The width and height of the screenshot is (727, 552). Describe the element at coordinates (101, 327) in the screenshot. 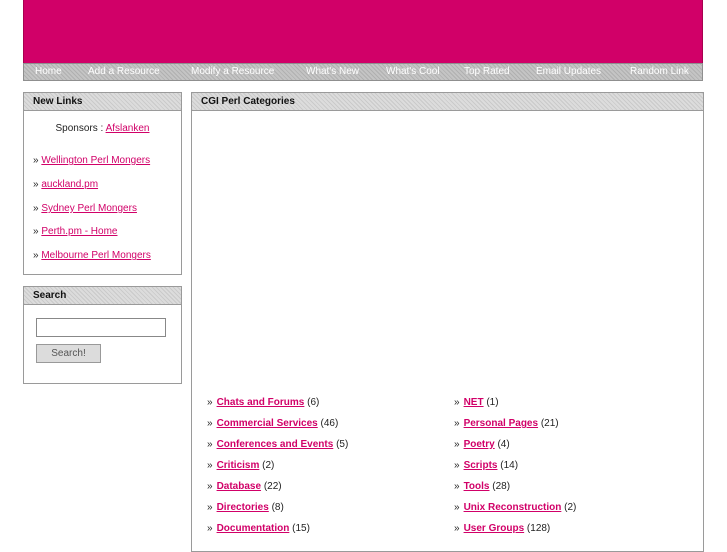

I see `search-input` at that location.